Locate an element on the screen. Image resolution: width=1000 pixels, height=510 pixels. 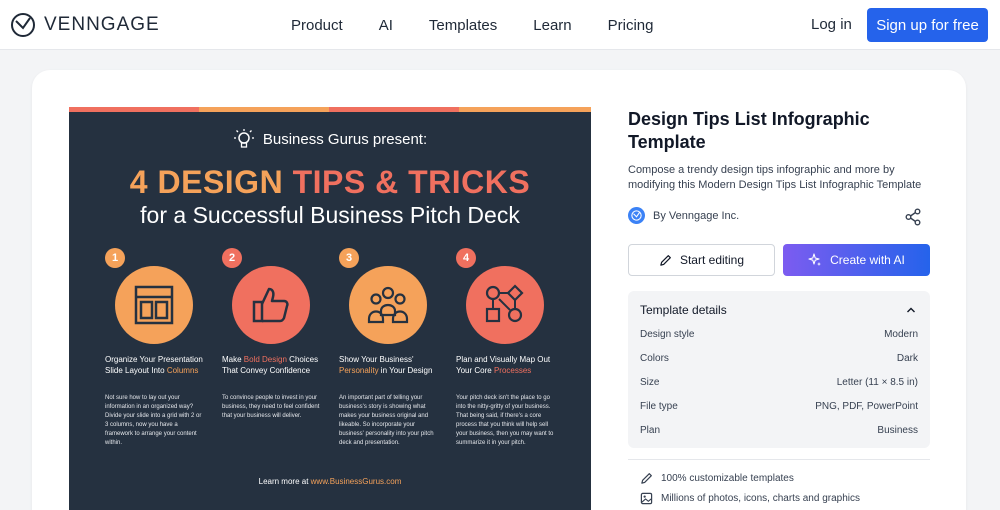
detail-key: Colors is located at coordinates (654, 358).